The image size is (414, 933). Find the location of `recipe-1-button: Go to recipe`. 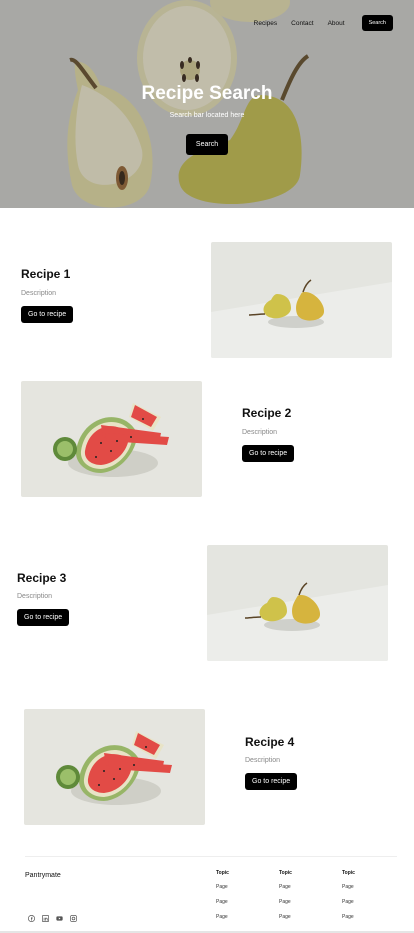

recipe-1-button: Go to recipe is located at coordinates (47, 314).